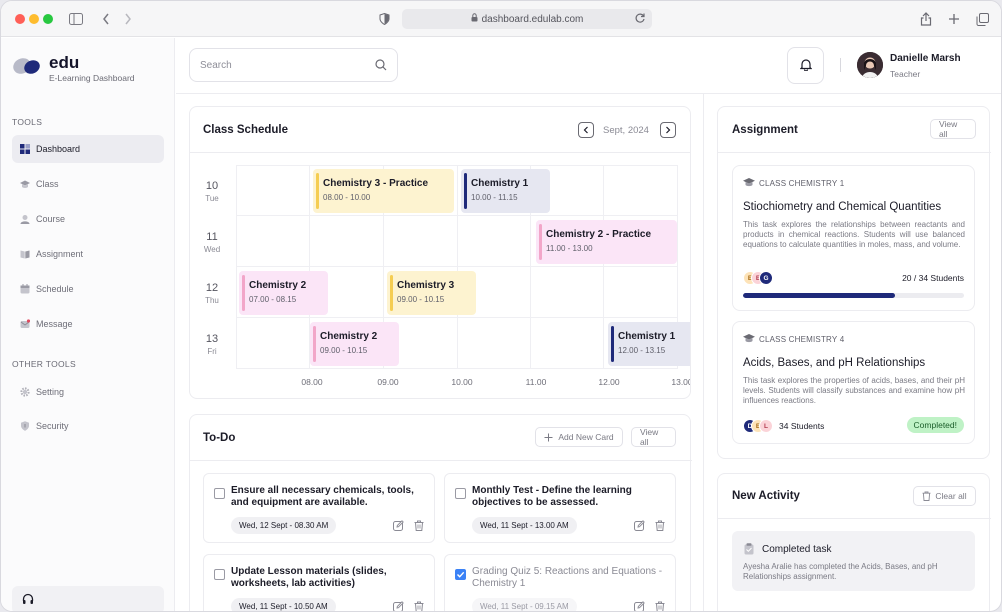  What do you see at coordinates (925, 58) in the screenshot?
I see `user-name: Danielle Marsh` at bounding box center [925, 58].